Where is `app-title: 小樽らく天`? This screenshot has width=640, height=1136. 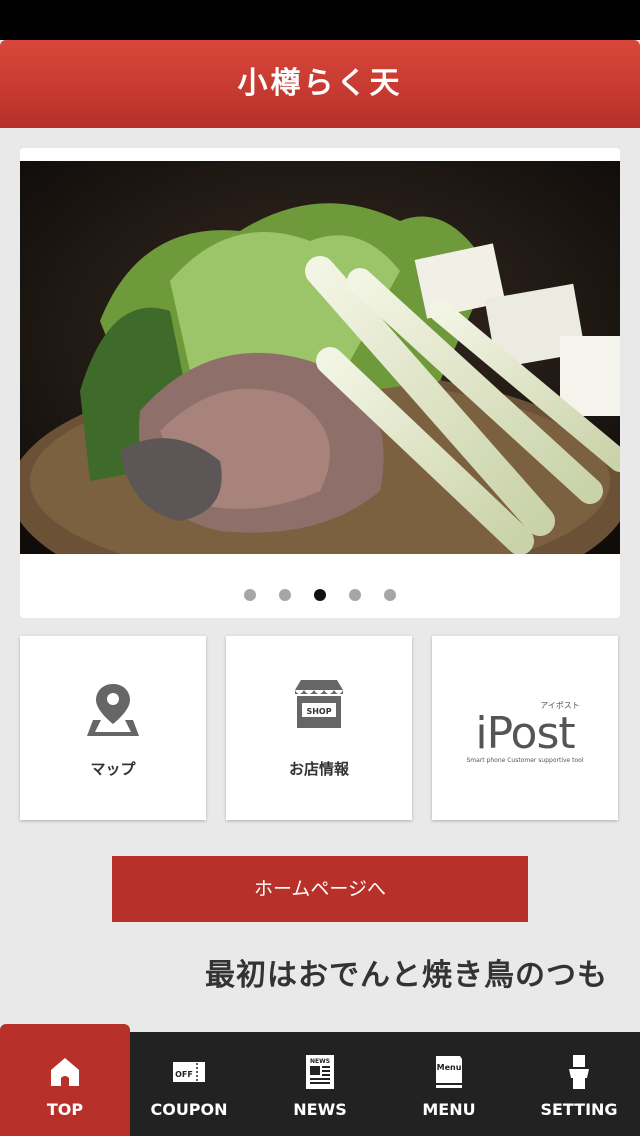
app-title: 小樽らく天 is located at coordinates (320, 83).